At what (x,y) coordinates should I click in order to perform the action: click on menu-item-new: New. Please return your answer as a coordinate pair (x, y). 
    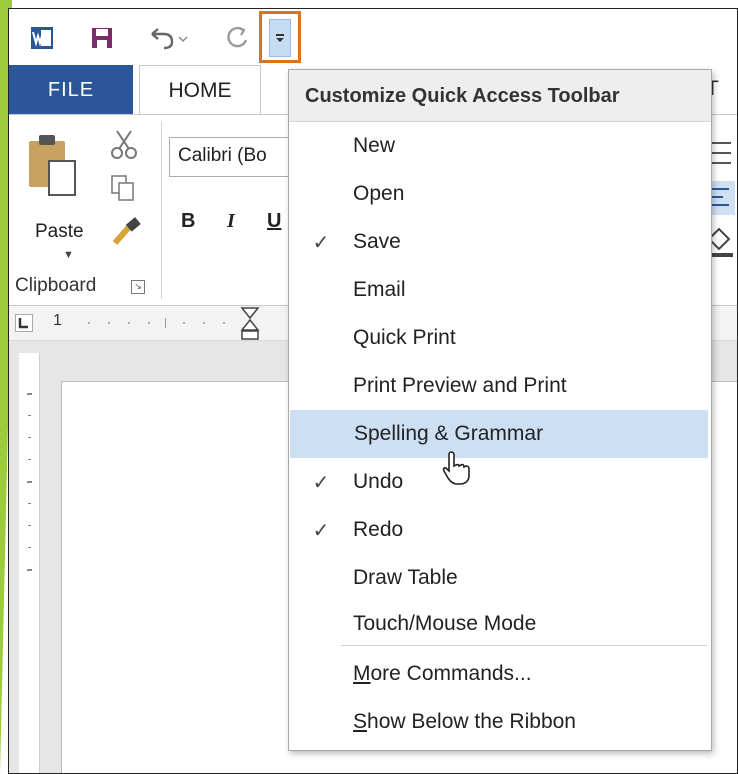
    Looking at the image, I should click on (500, 146).